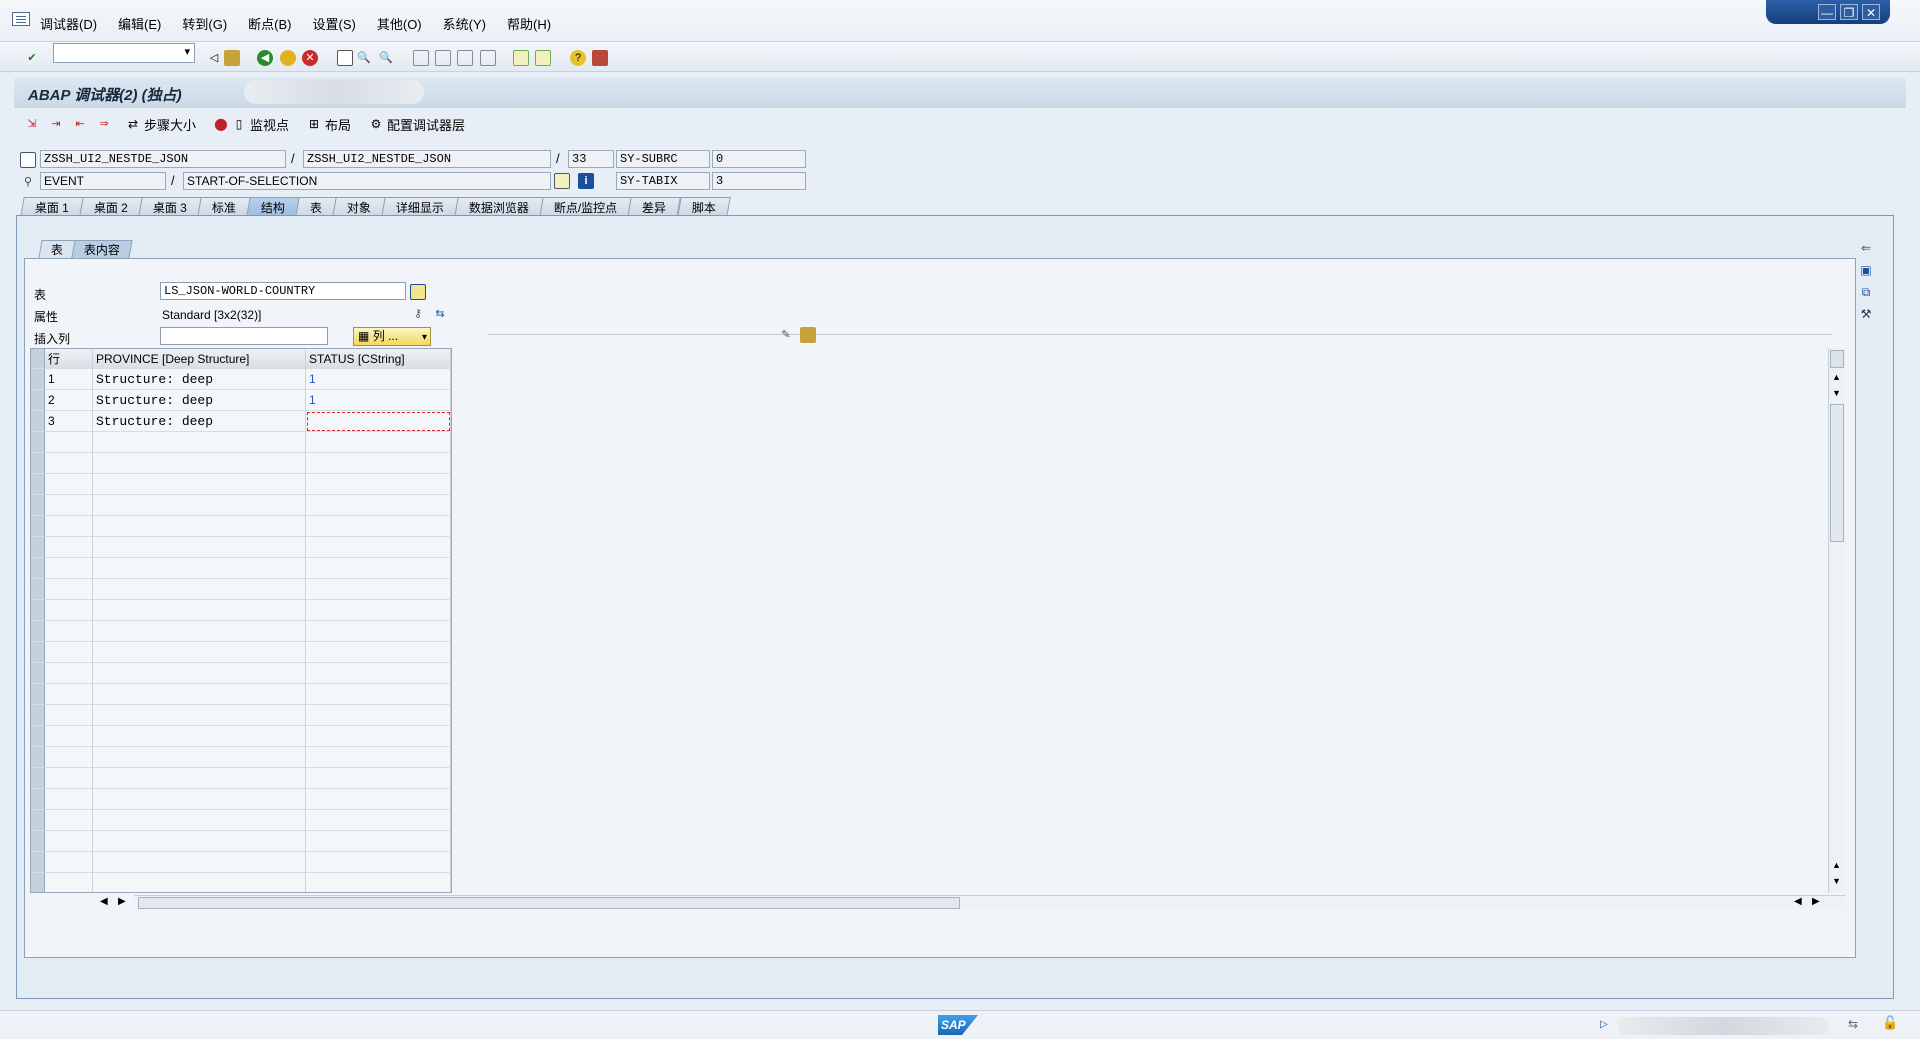  What do you see at coordinates (549, 903) in the screenshot?
I see `scroll-thumb` at bounding box center [549, 903].